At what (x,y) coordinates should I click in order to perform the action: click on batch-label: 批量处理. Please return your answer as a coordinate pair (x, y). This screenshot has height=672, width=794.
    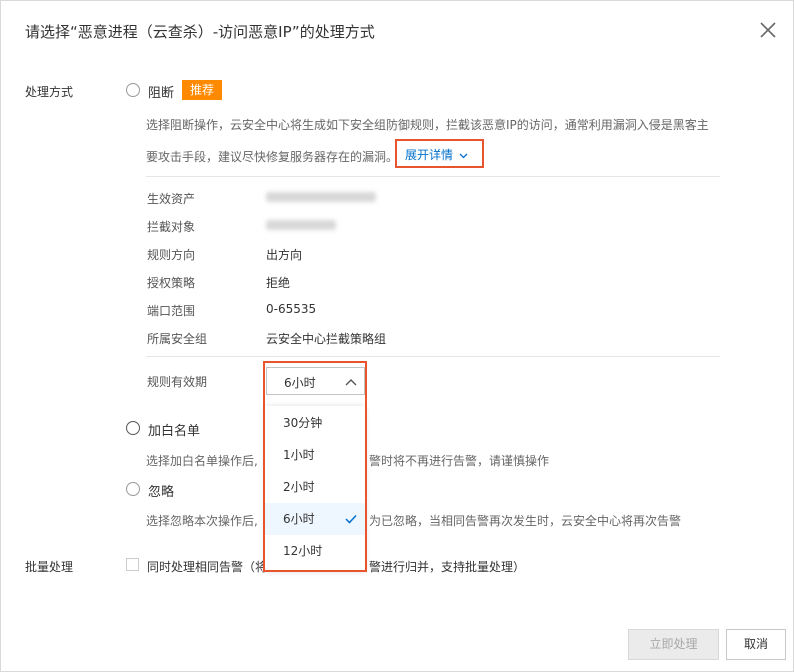
    Looking at the image, I should click on (49, 567).